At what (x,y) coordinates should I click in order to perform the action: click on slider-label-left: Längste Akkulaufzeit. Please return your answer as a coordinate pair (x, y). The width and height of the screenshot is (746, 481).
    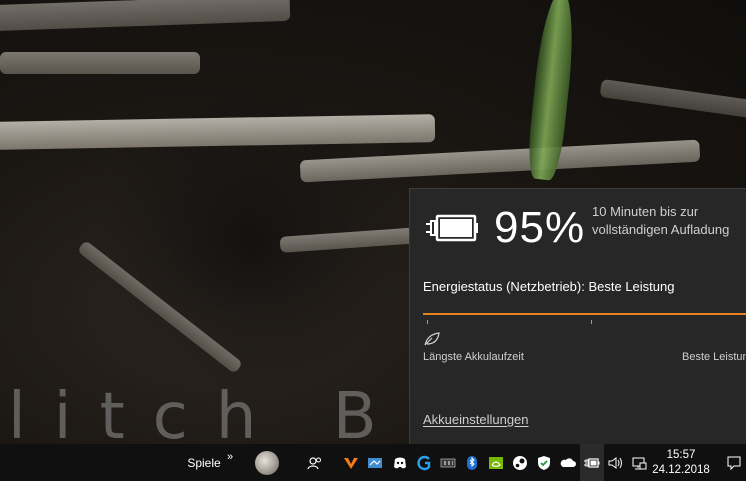
    Looking at the image, I should click on (473, 357).